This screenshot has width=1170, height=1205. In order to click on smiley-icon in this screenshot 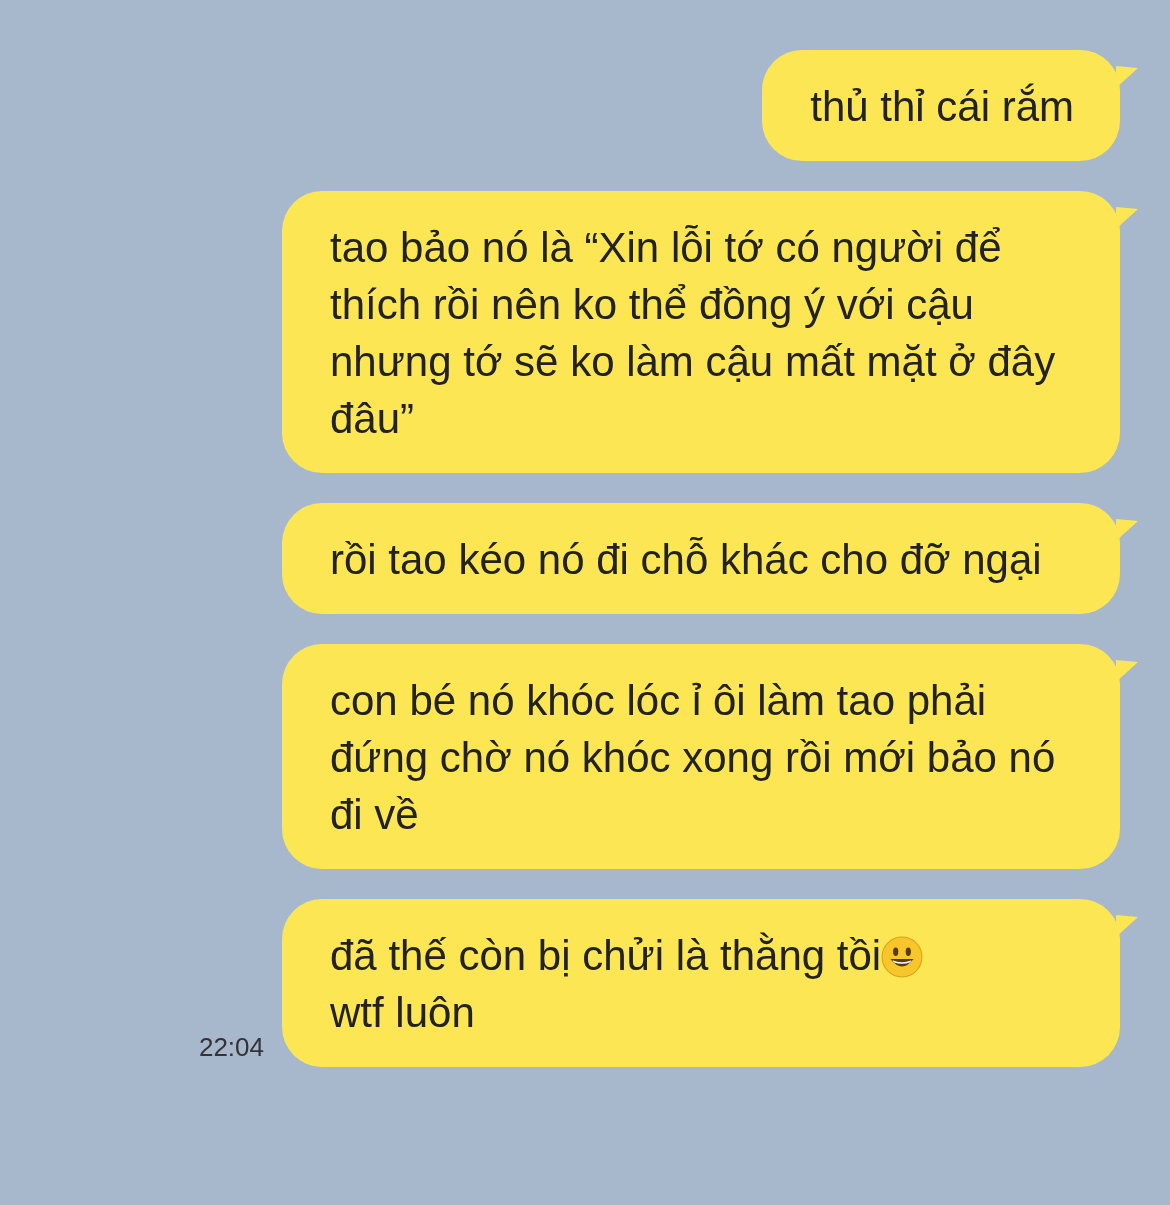, I will do `click(902, 957)`.